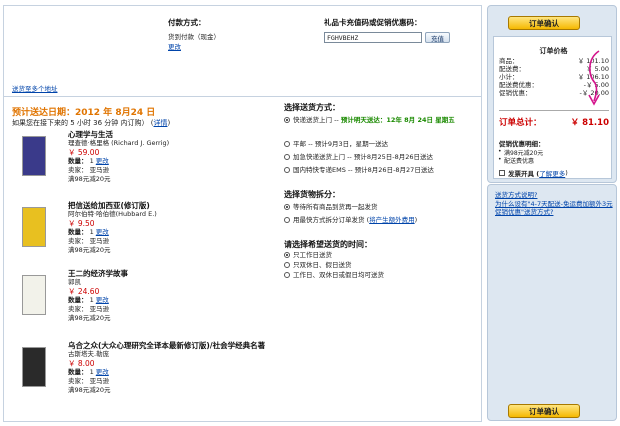  I want to click on item-author: 古斯塔夫.勒庞, so click(89, 354).